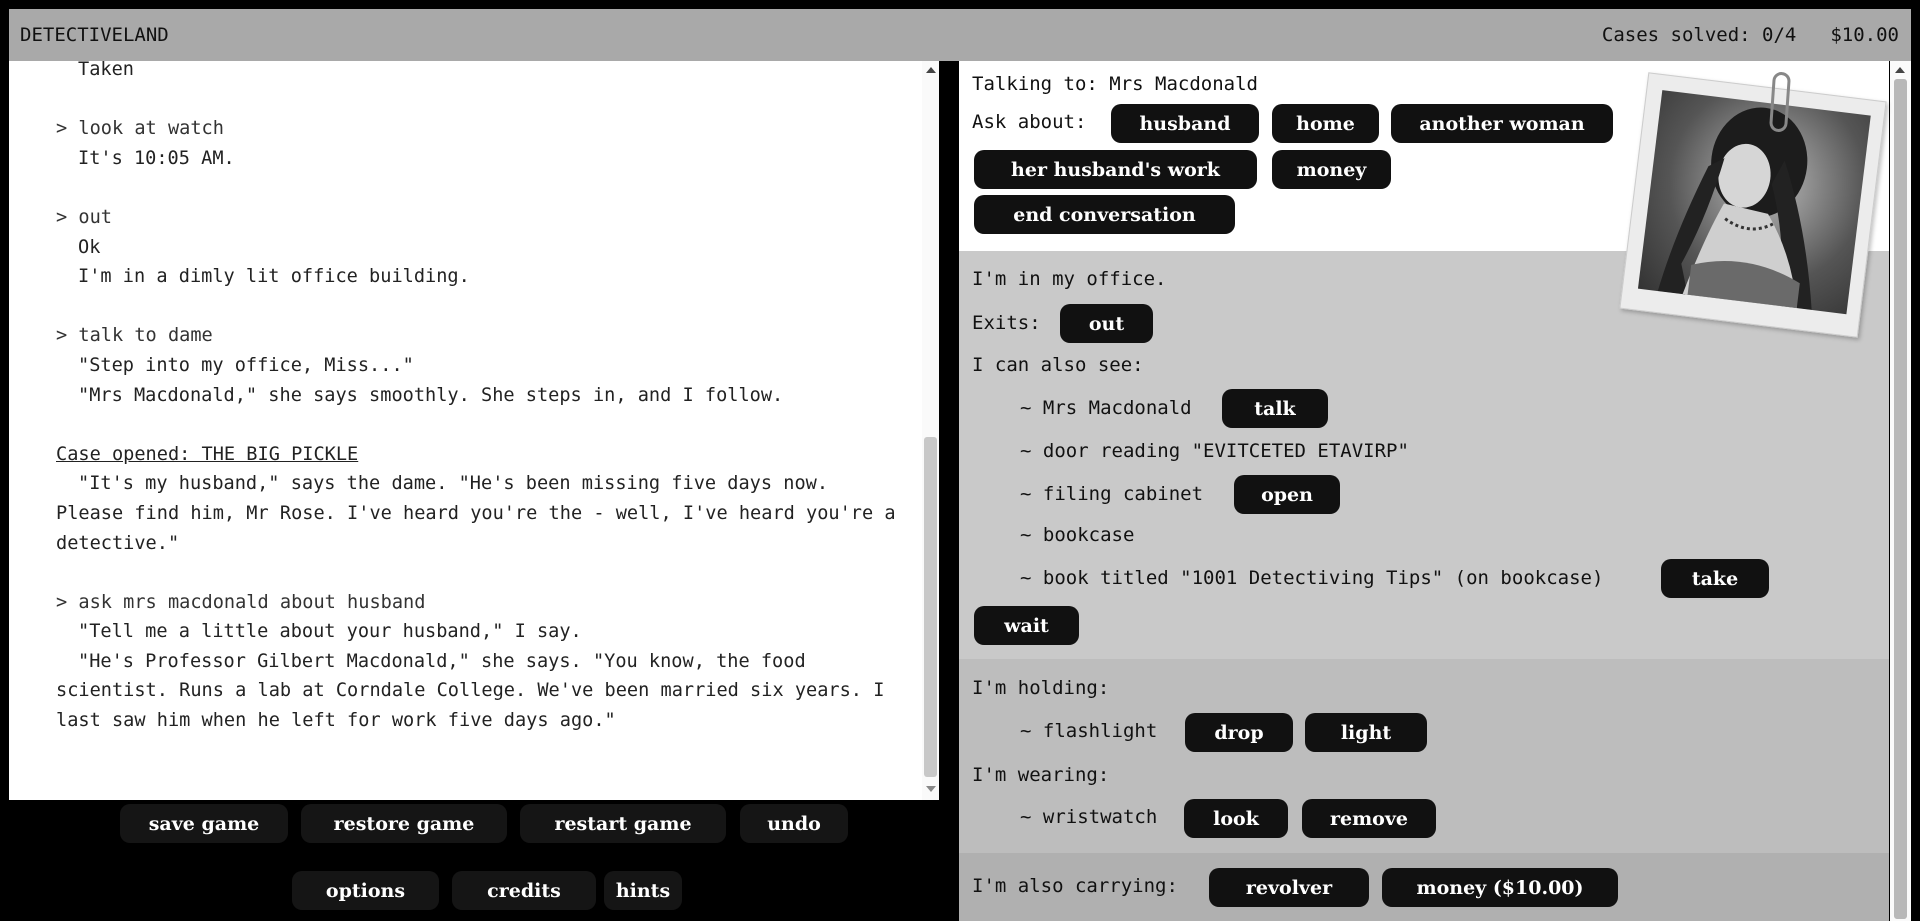 This screenshot has width=1920, height=921. Describe the element at coordinates (1075, 886) in the screenshot. I see `carrying-label: I'm also carrying:` at that location.